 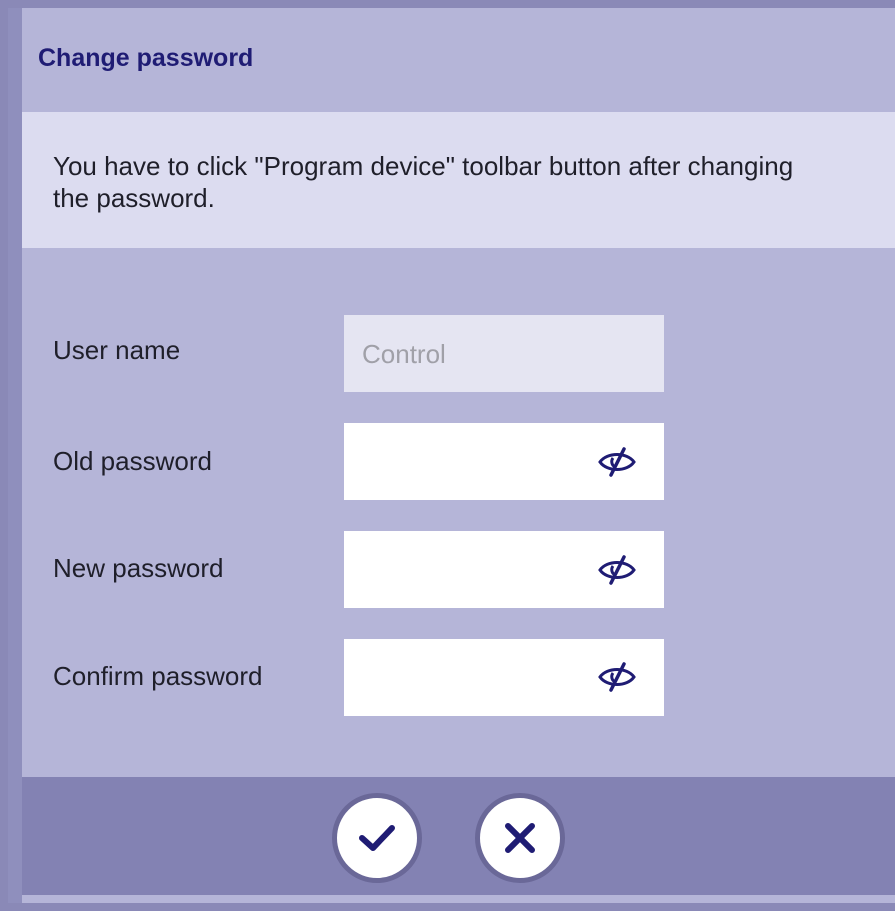 I want to click on user-name-field, so click(x=504, y=353).